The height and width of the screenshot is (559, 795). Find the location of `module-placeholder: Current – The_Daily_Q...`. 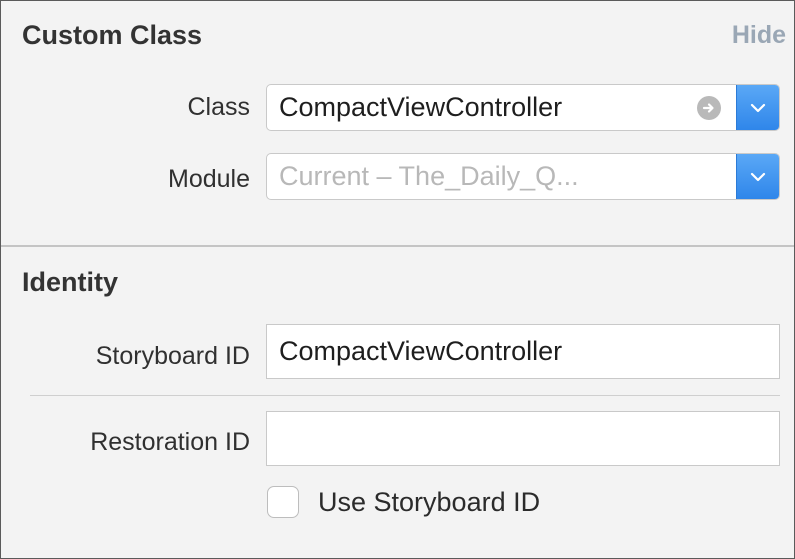

module-placeholder: Current – The_Daily_Q... is located at coordinates (429, 176).